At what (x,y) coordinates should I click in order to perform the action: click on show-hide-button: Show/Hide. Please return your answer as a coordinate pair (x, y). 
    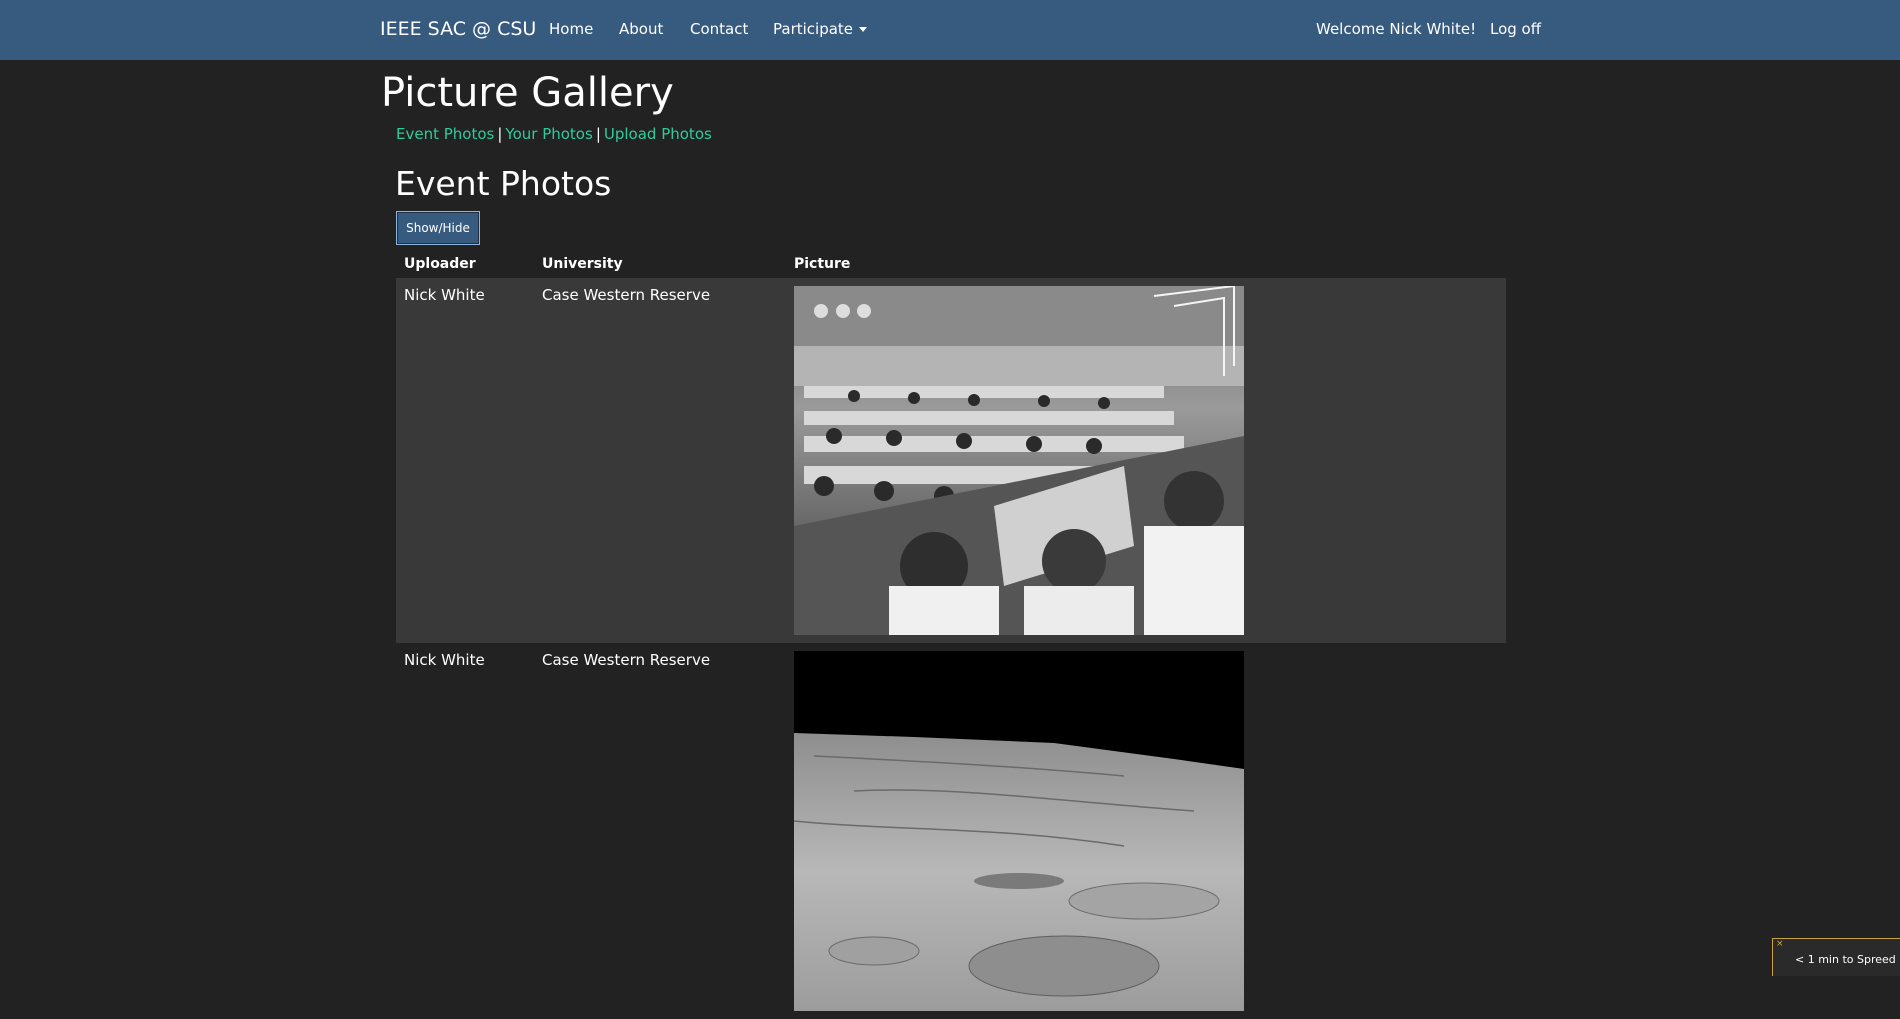
    Looking at the image, I should click on (438, 228).